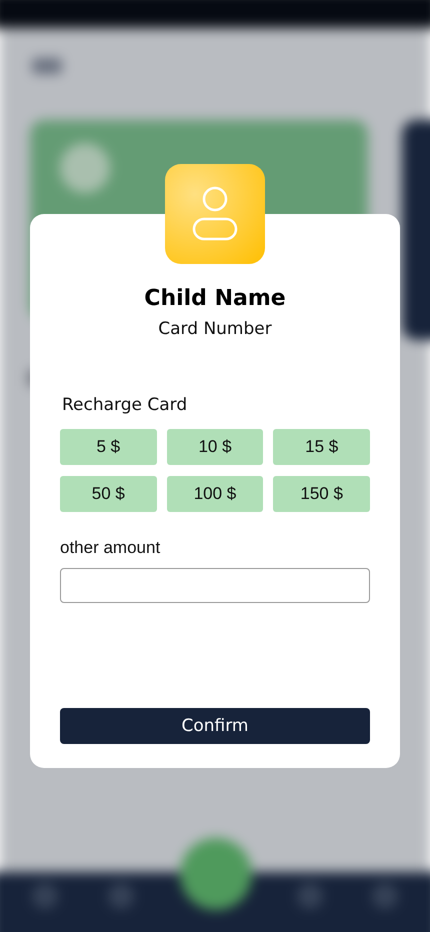  Describe the element at coordinates (321, 447) in the screenshot. I see `amount-button: 15 $` at that location.